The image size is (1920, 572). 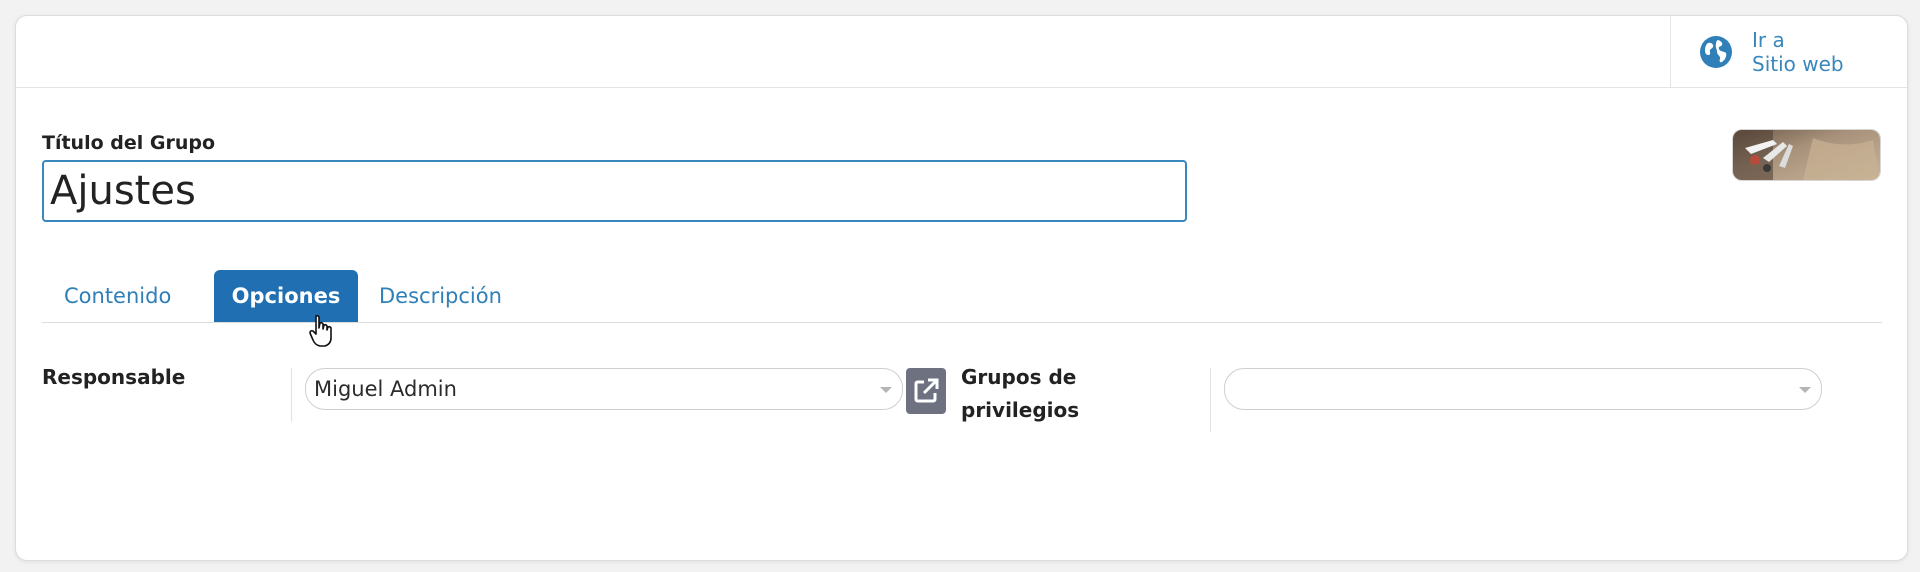 What do you see at coordinates (1019, 377) in the screenshot?
I see `privilege-groups-label-line1: Grupos de` at bounding box center [1019, 377].